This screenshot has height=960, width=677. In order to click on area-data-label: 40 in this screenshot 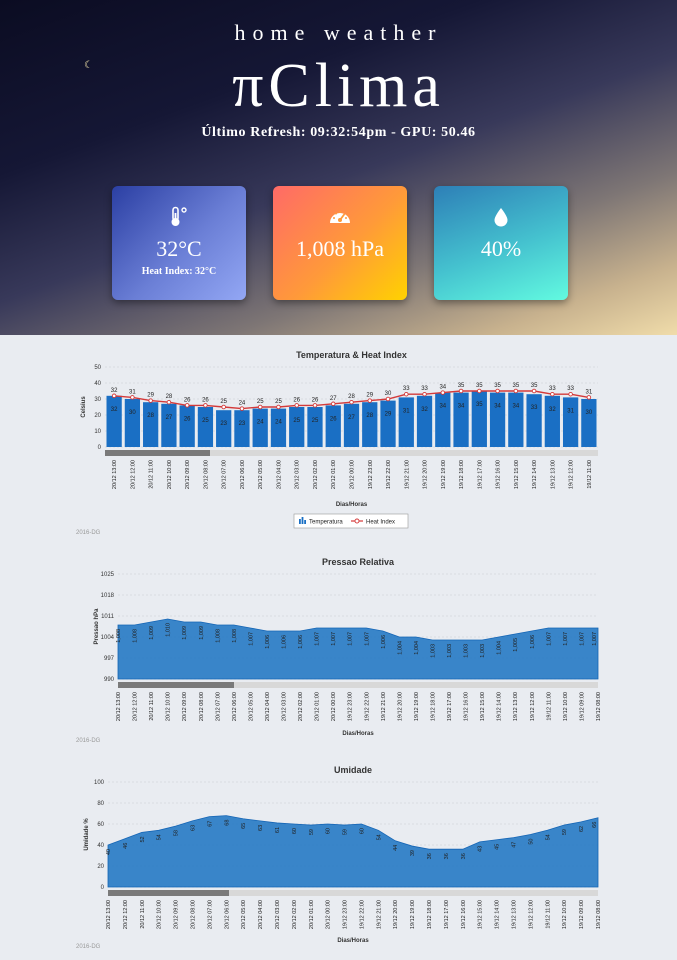, I will do `click(109, 852)`.